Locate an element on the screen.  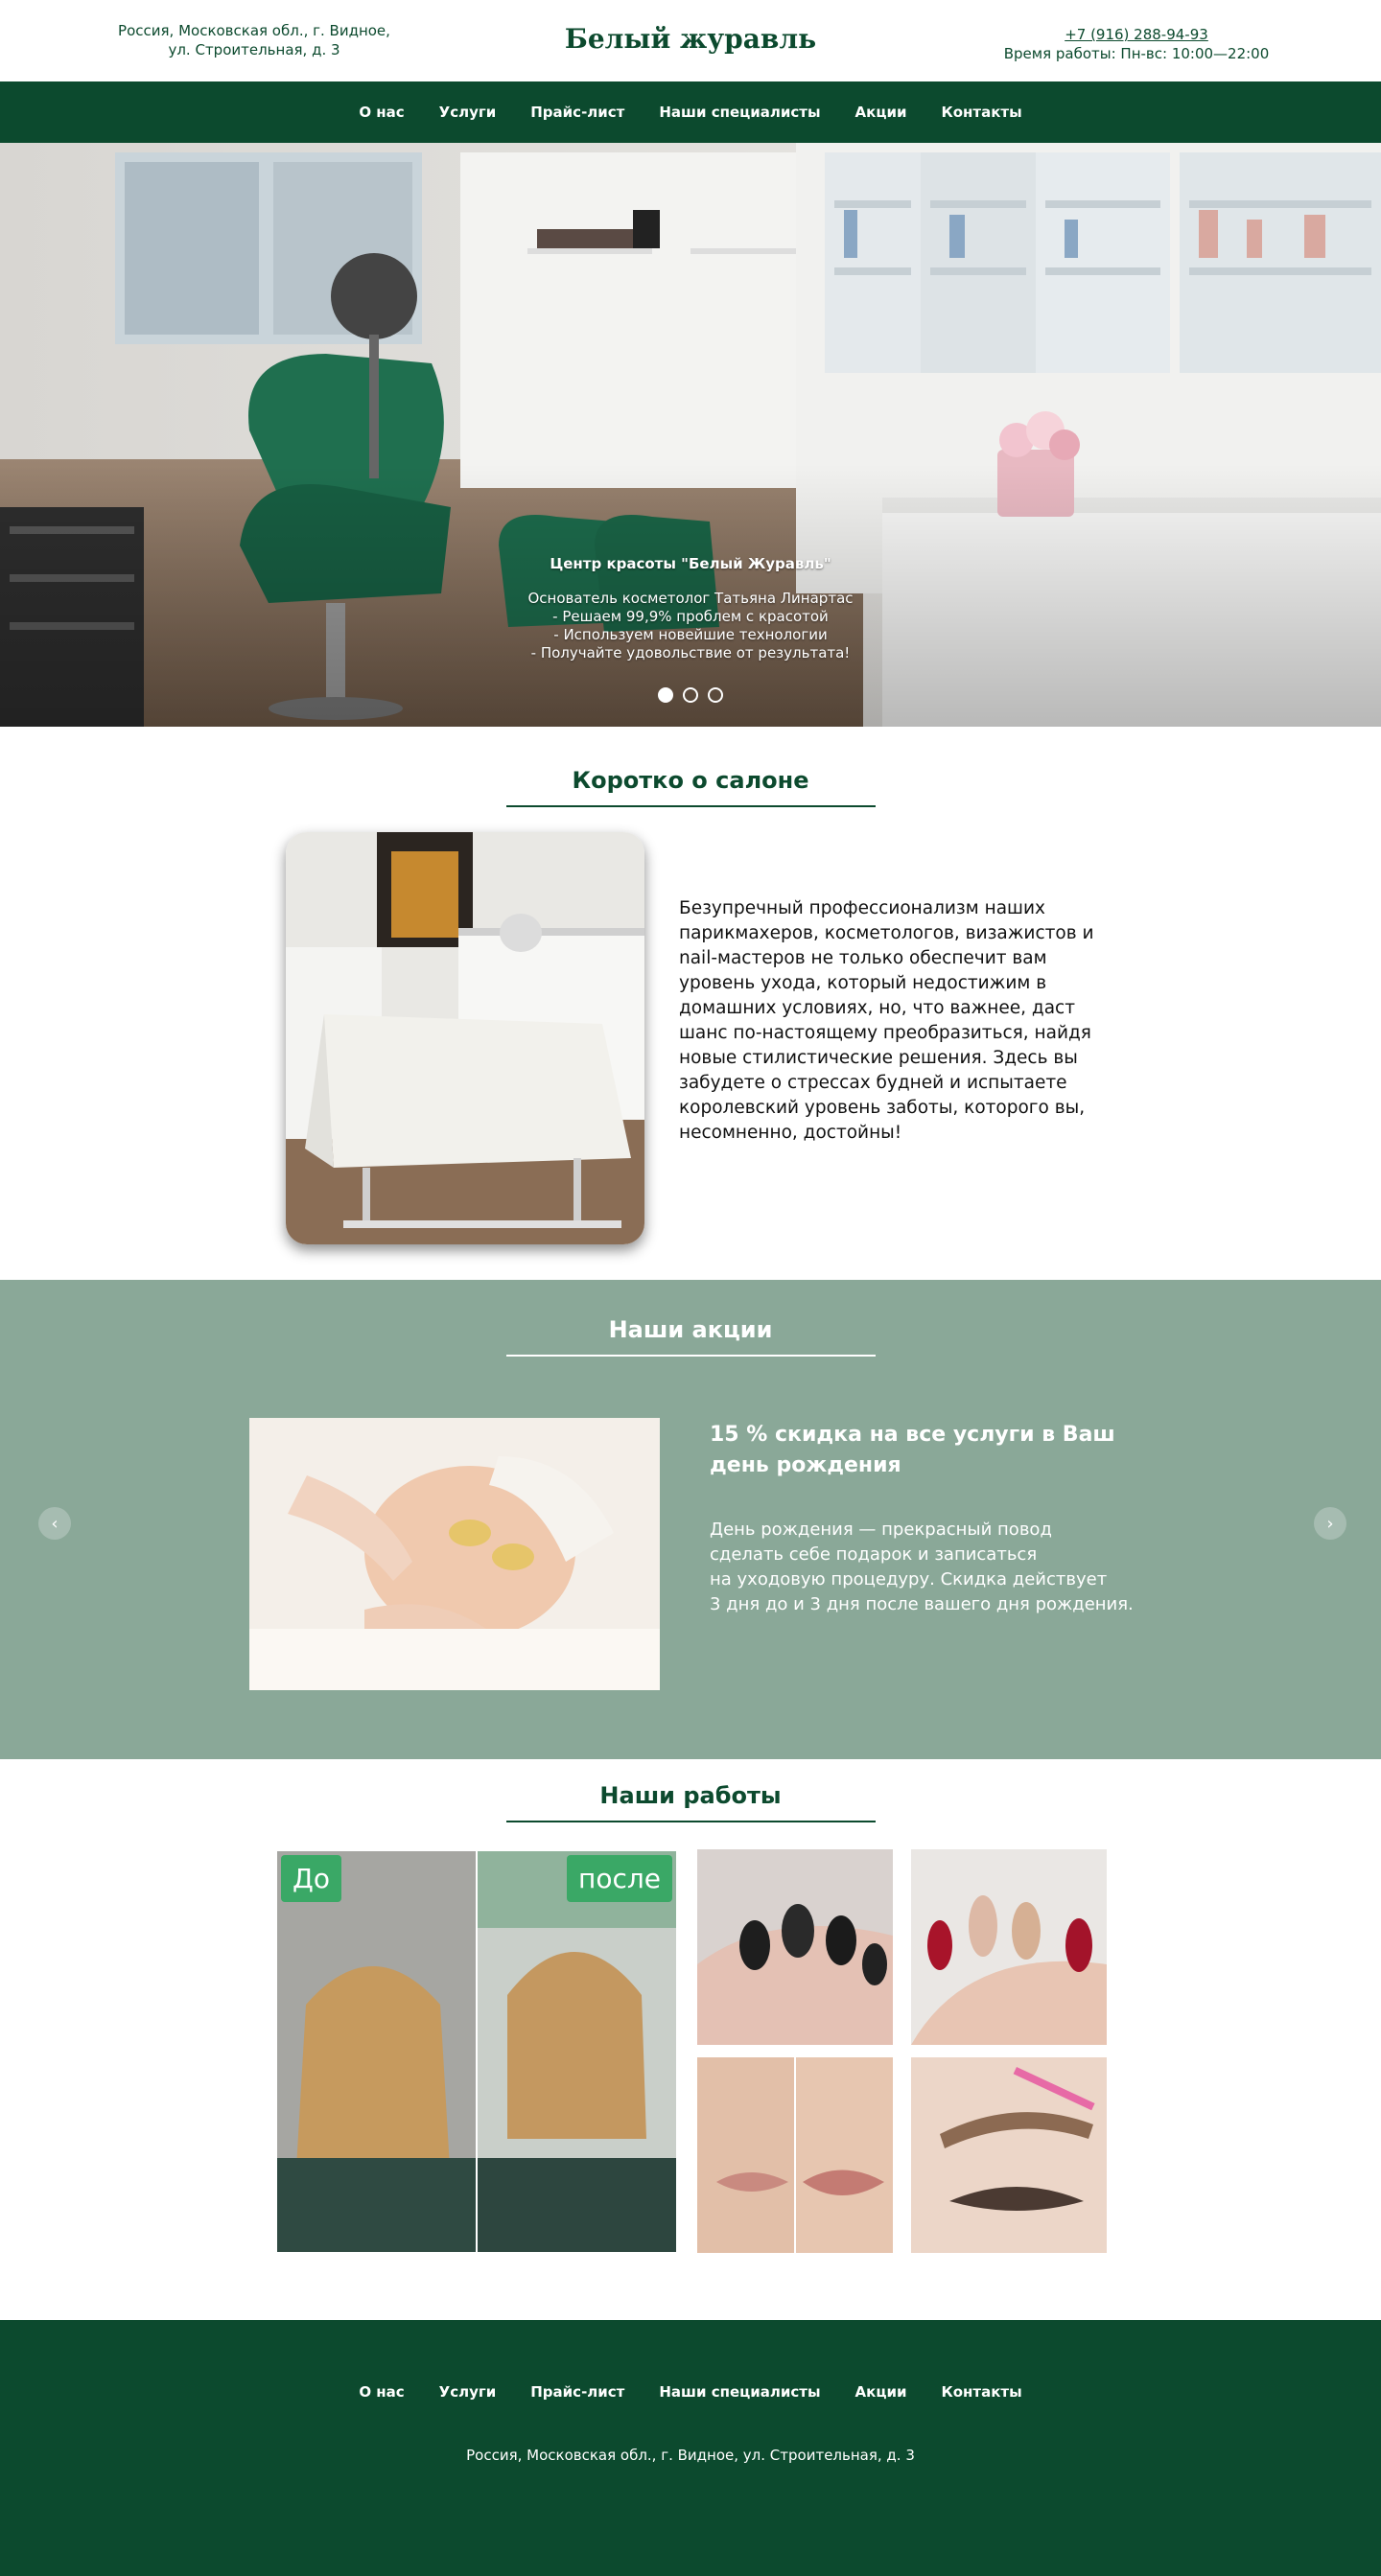
promotions-title-divider is located at coordinates (691, 1356).